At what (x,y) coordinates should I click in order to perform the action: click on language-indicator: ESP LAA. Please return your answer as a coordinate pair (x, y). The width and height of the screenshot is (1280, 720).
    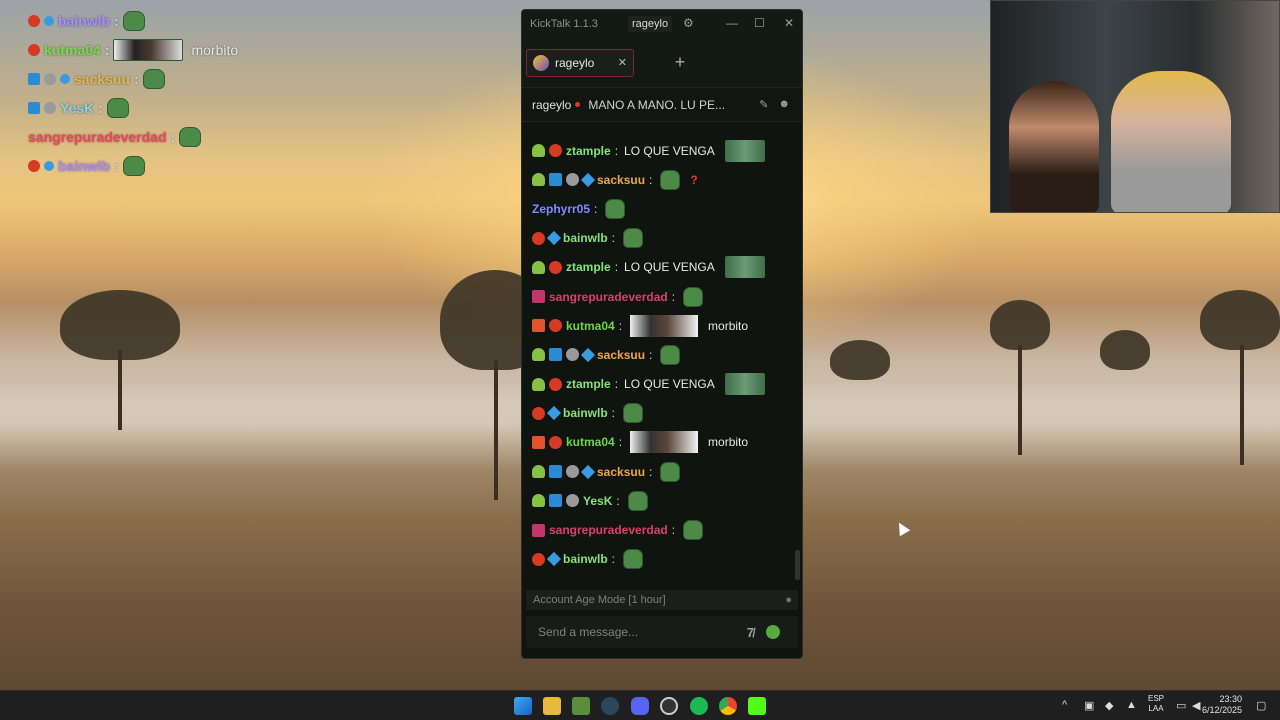
    Looking at the image, I should click on (1156, 704).